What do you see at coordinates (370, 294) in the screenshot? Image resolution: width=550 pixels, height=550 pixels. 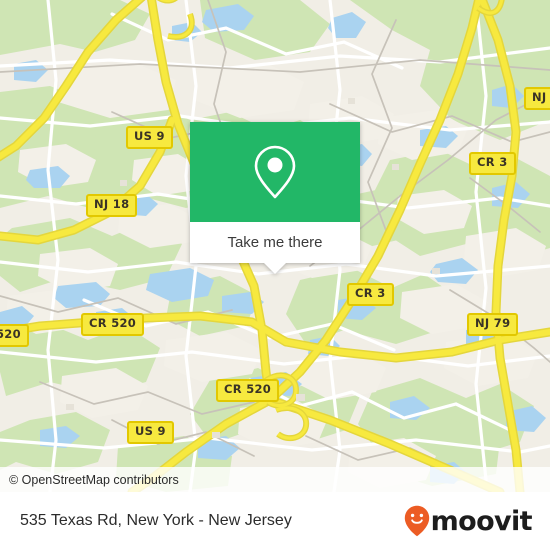 I see `shield-cr-3-center: CR 3` at bounding box center [370, 294].